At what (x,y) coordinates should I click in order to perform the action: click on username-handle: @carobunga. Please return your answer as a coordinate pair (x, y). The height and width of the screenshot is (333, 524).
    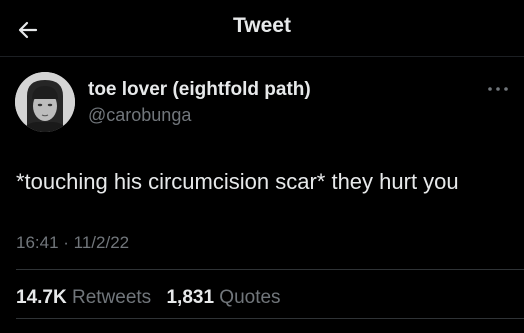
    Looking at the image, I should click on (139, 115).